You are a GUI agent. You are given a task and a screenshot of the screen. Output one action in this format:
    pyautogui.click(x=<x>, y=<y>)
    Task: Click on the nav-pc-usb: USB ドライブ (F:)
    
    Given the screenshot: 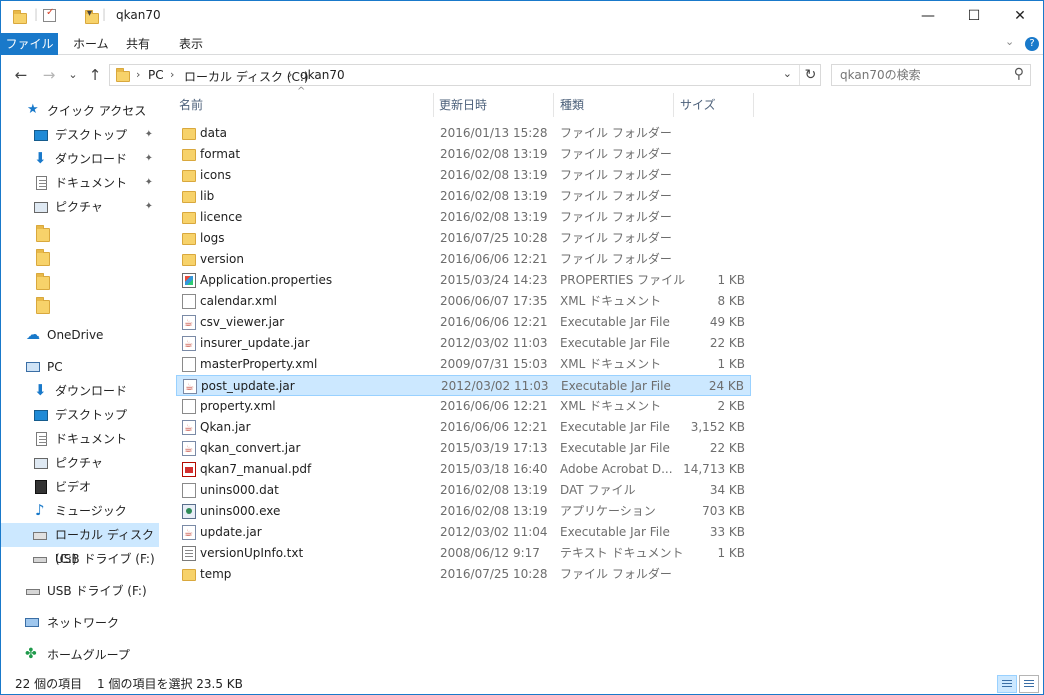 What is the action you would take?
    pyautogui.click(x=80, y=559)
    